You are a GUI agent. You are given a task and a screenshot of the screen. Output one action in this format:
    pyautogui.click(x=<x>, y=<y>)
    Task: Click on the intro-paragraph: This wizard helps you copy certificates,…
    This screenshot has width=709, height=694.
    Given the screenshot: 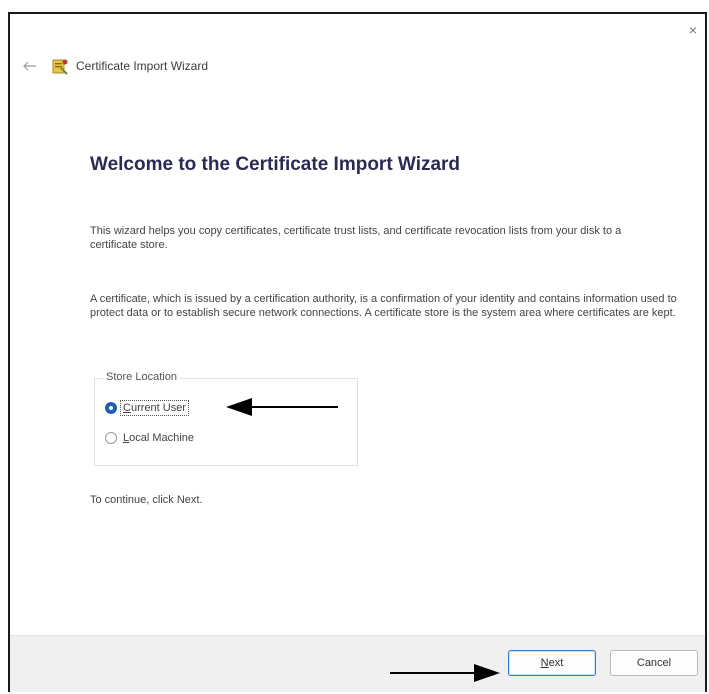 What is the action you would take?
    pyautogui.click(x=356, y=238)
    